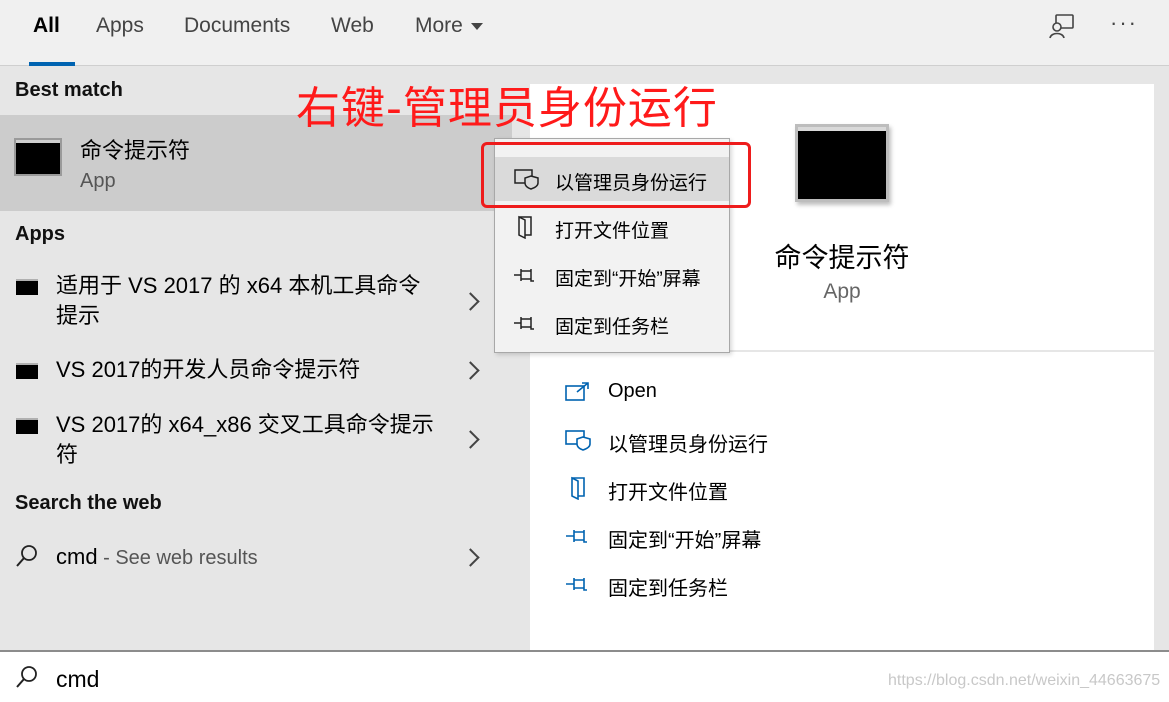  Describe the element at coordinates (120, 26) in the screenshot. I see `tab-apps: Apps` at that location.